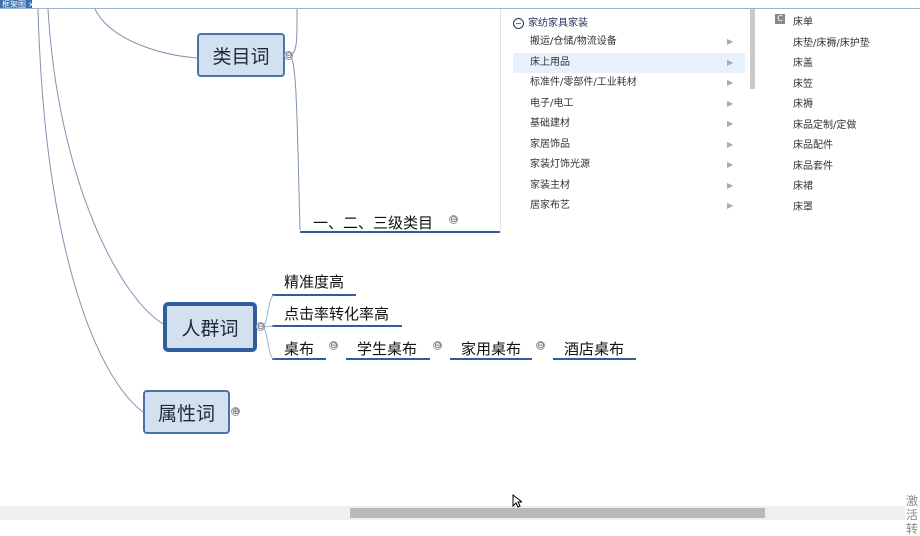 This screenshot has height=536, width=920. Describe the element at coordinates (518, 23) in the screenshot. I see `collapse-icon: −` at that location.